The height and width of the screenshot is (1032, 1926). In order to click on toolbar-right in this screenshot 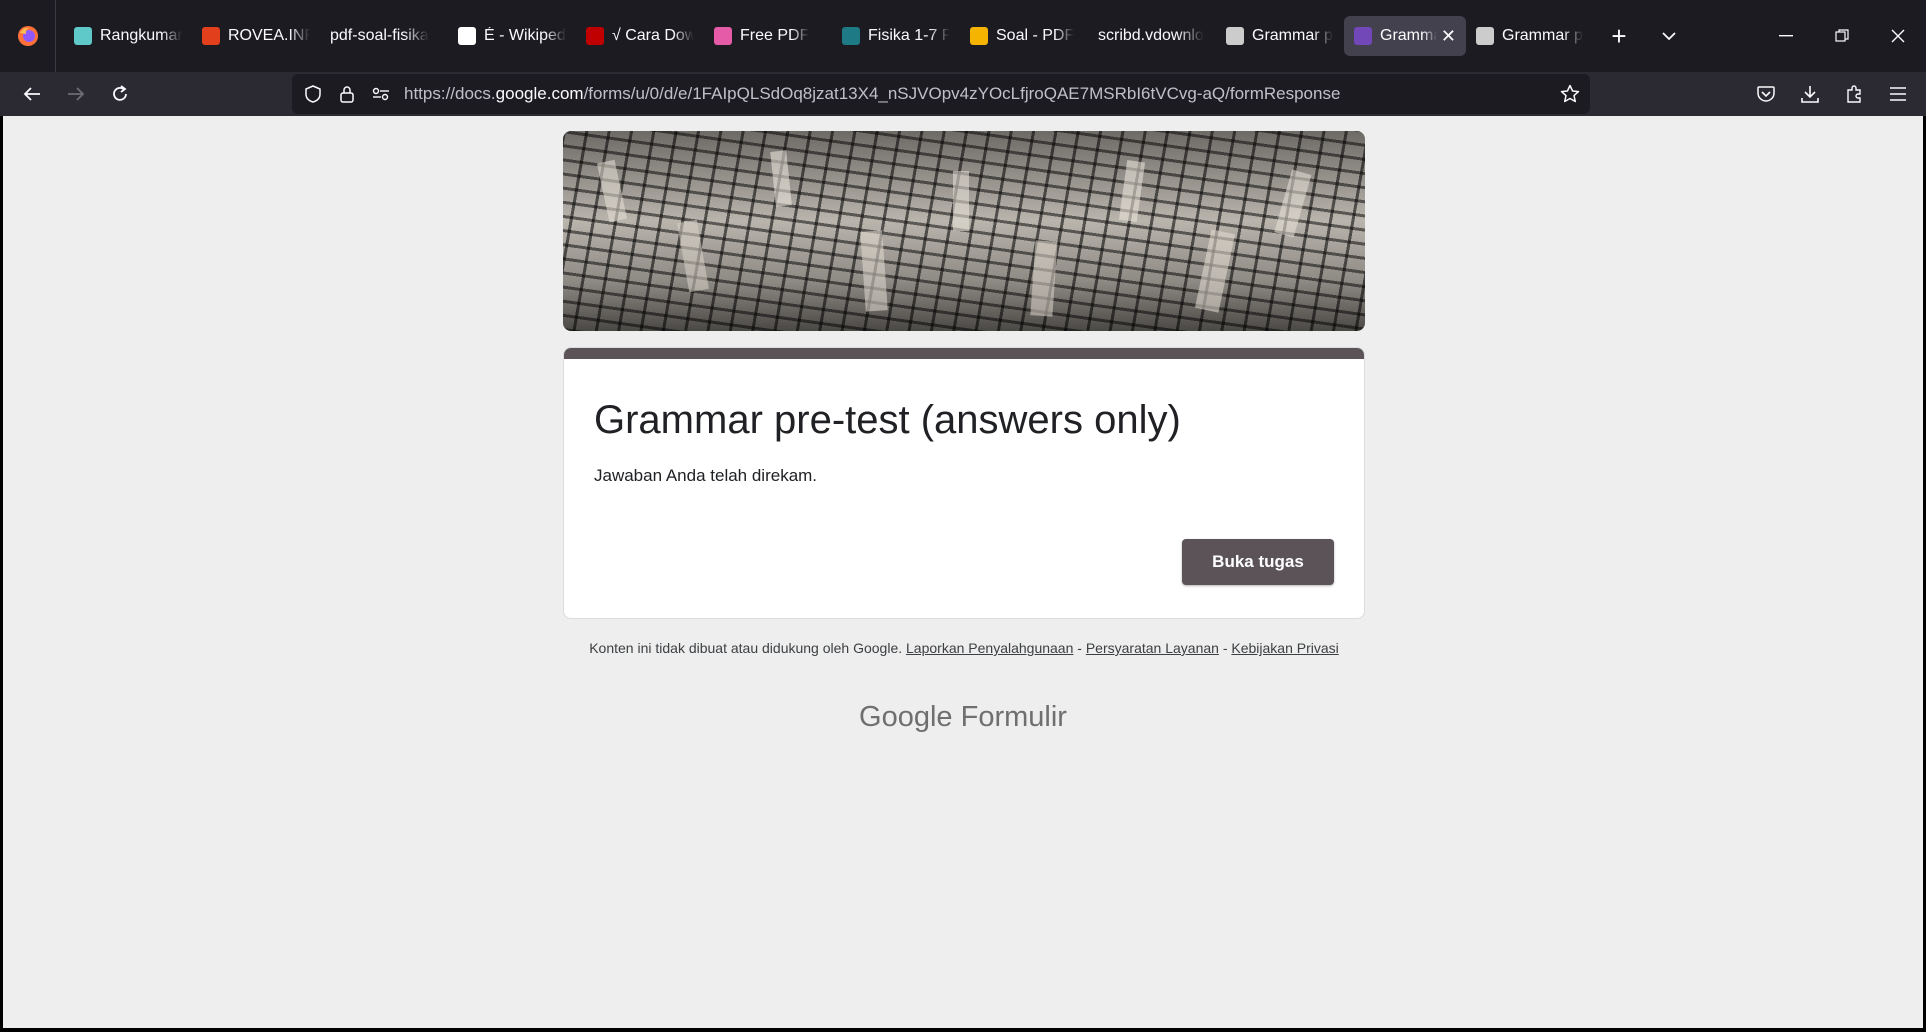, I will do `click(1835, 94)`.